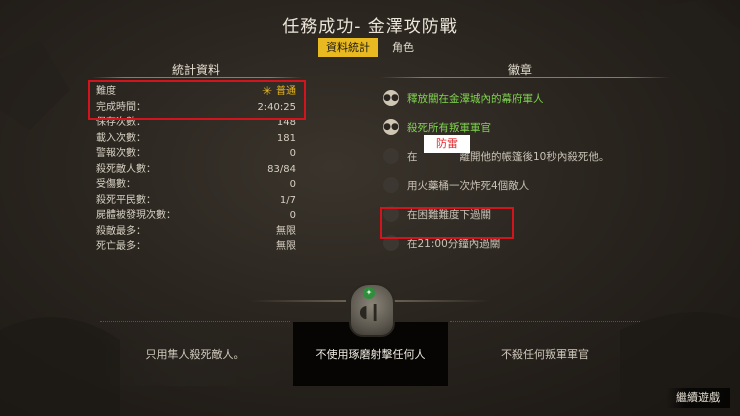 The width and height of the screenshot is (740, 416). What do you see at coordinates (121, 153) in the screenshot?
I see `stat-label: 警報次數：` at bounding box center [121, 153].